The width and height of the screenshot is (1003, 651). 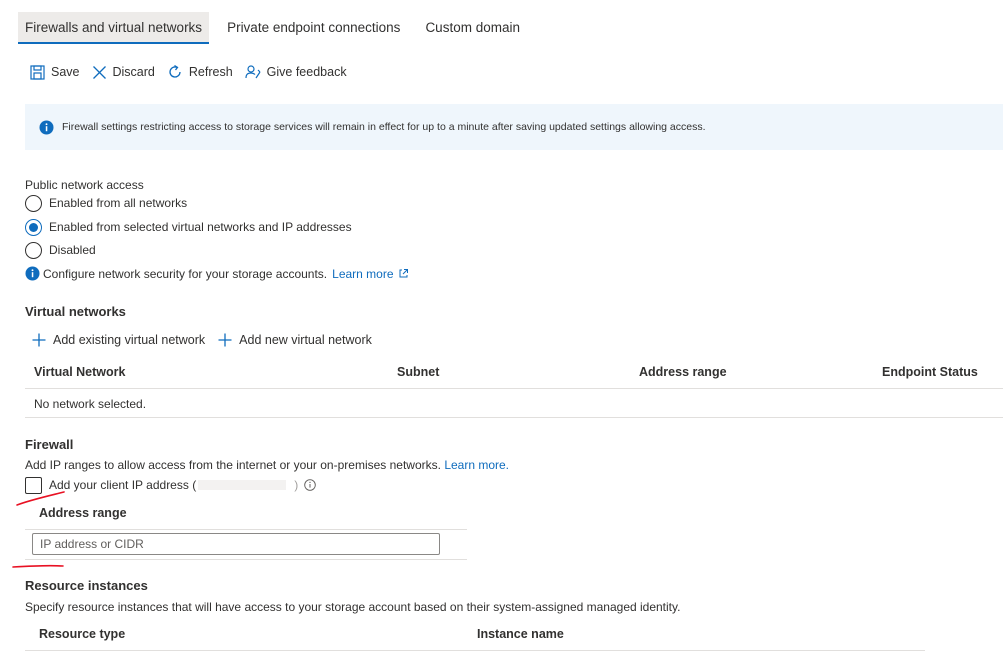 What do you see at coordinates (305, 340) in the screenshot?
I see `add-new-label: Add new virtual network` at bounding box center [305, 340].